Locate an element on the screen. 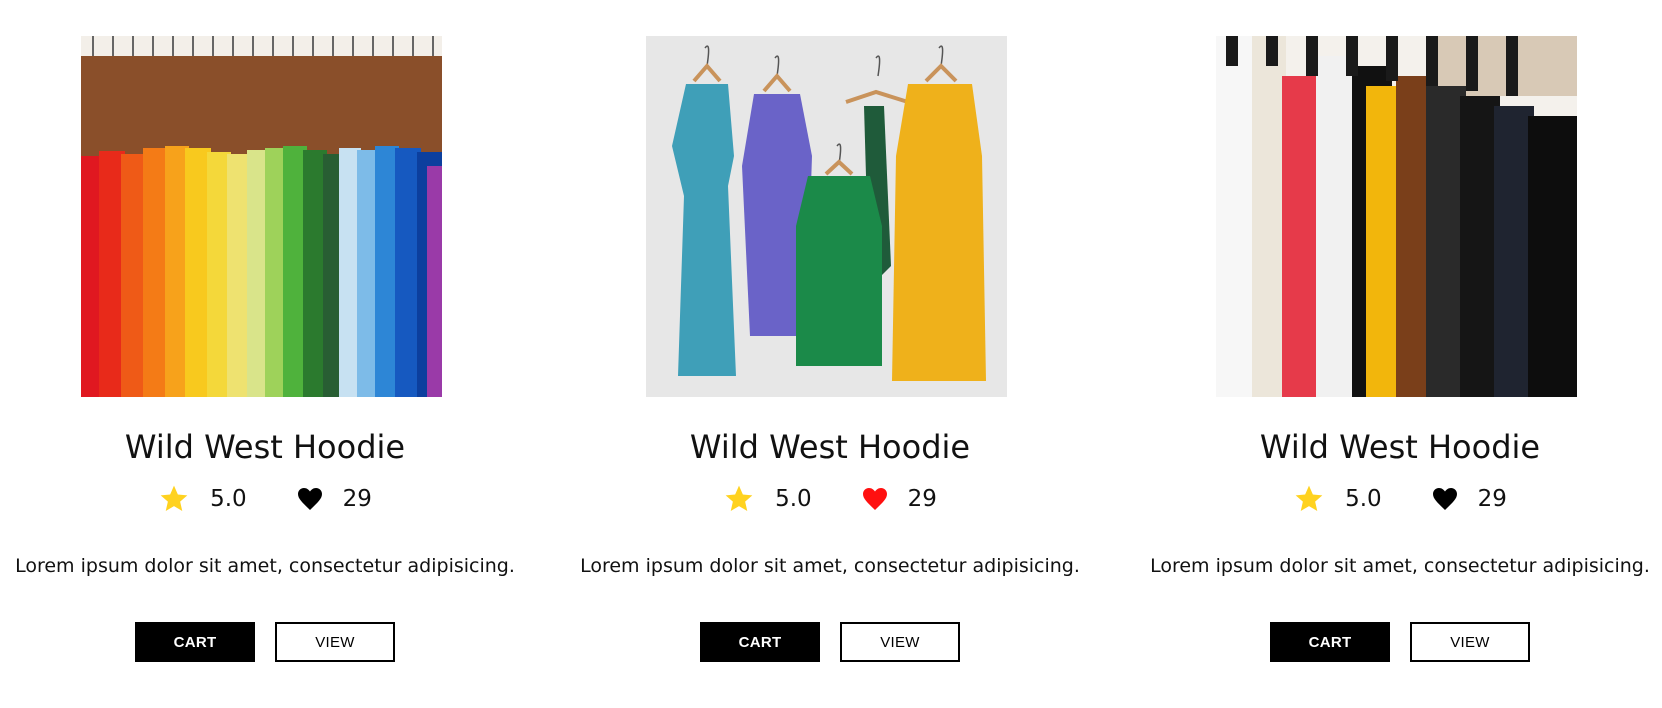 The image size is (1662, 708). rainbow-shirts-image is located at coordinates (261, 216).